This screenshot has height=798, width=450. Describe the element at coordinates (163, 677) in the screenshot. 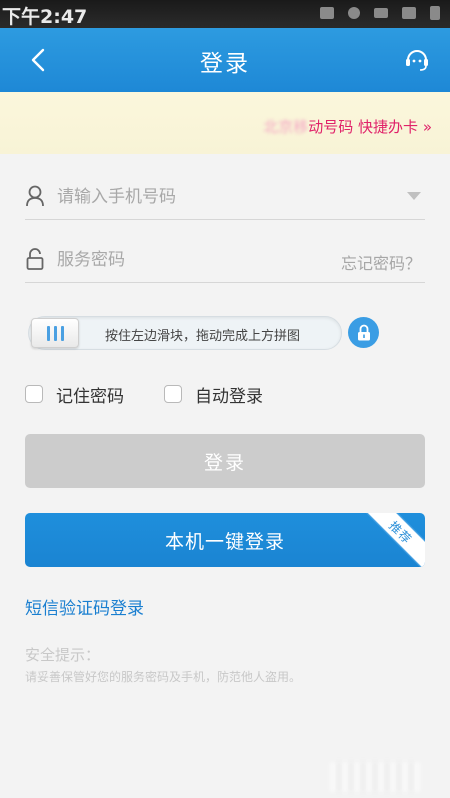

I see `security-tip-text: 请妥善保管好您的服务密码及手机，防范他人盗用。` at that location.